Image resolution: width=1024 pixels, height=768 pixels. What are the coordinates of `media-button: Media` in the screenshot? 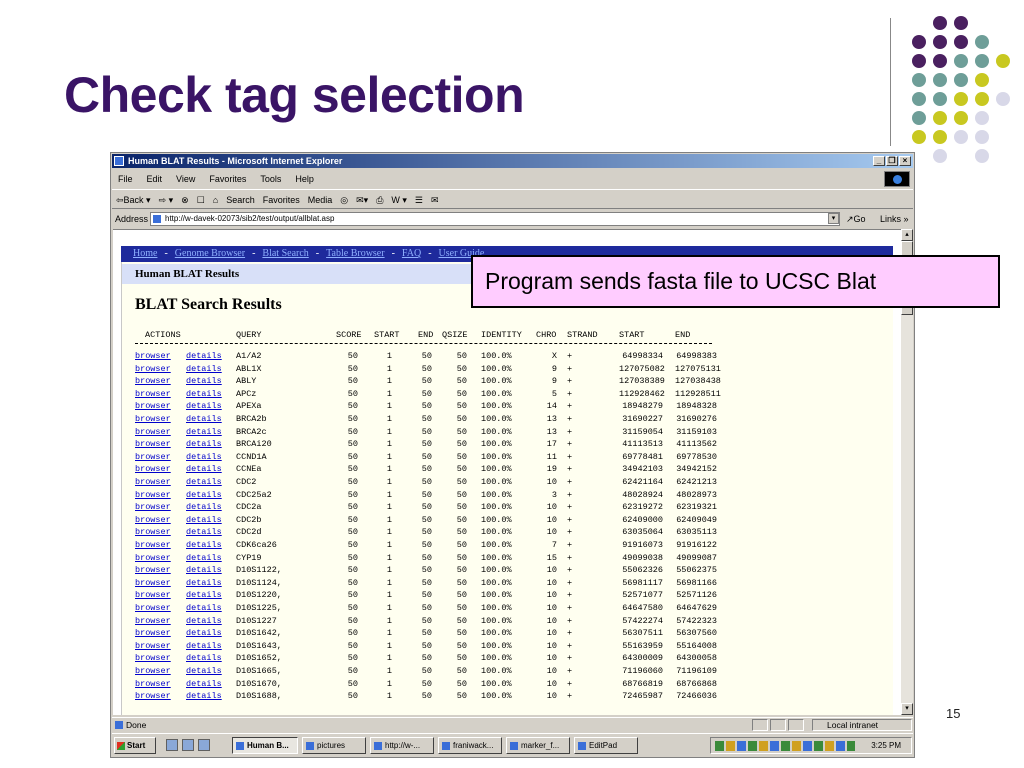 It's located at (320, 199).